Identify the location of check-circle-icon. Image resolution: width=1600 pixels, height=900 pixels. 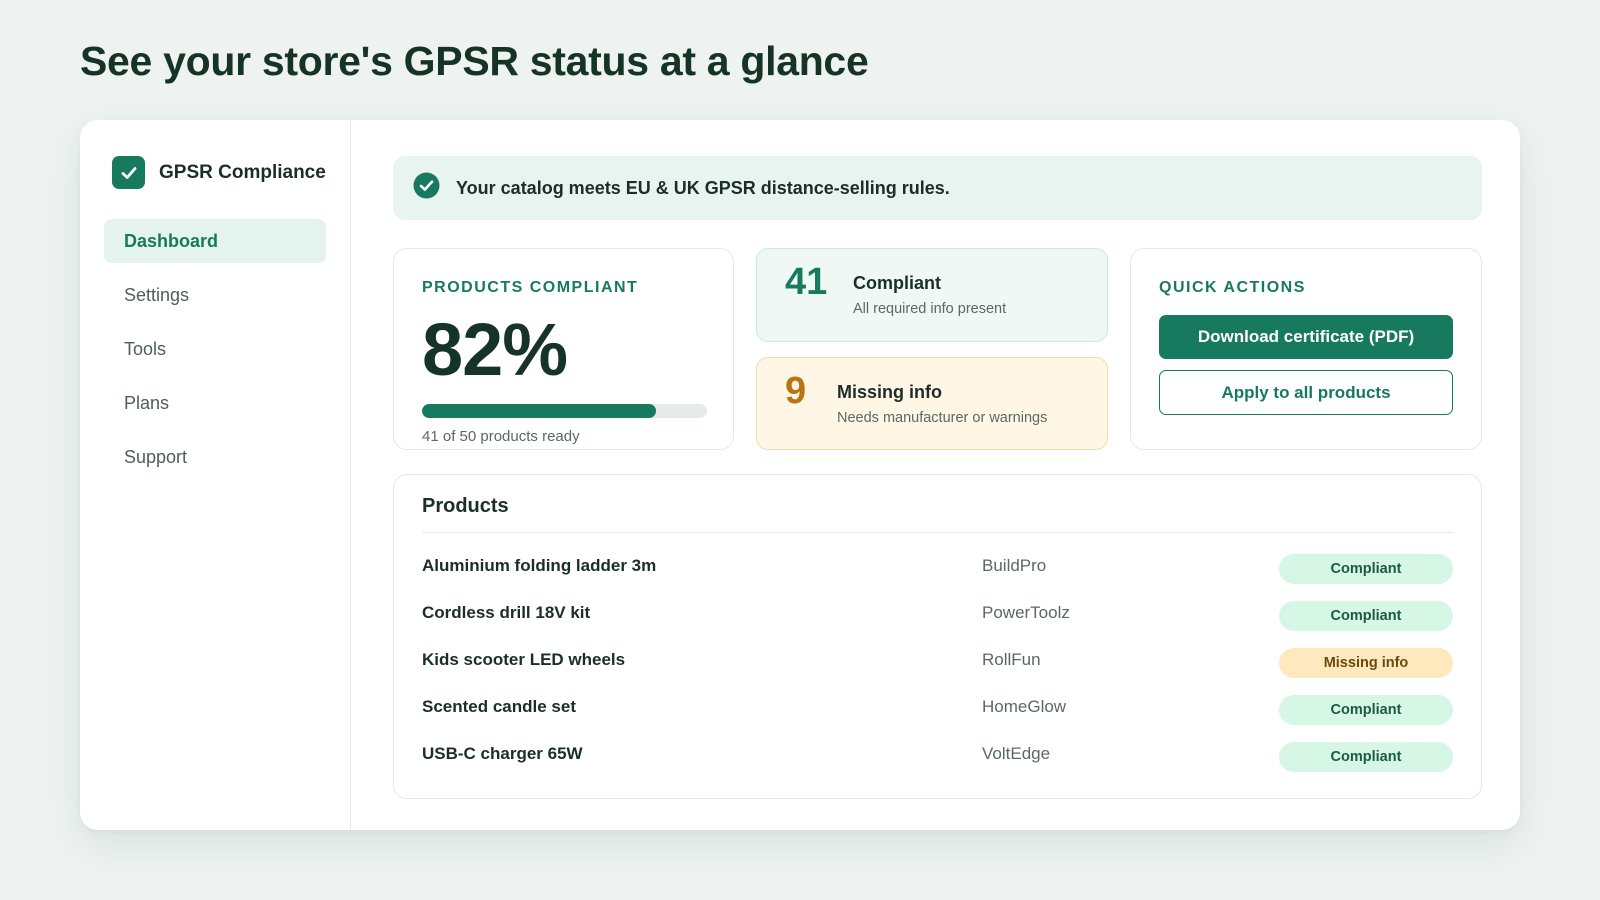
(426, 188).